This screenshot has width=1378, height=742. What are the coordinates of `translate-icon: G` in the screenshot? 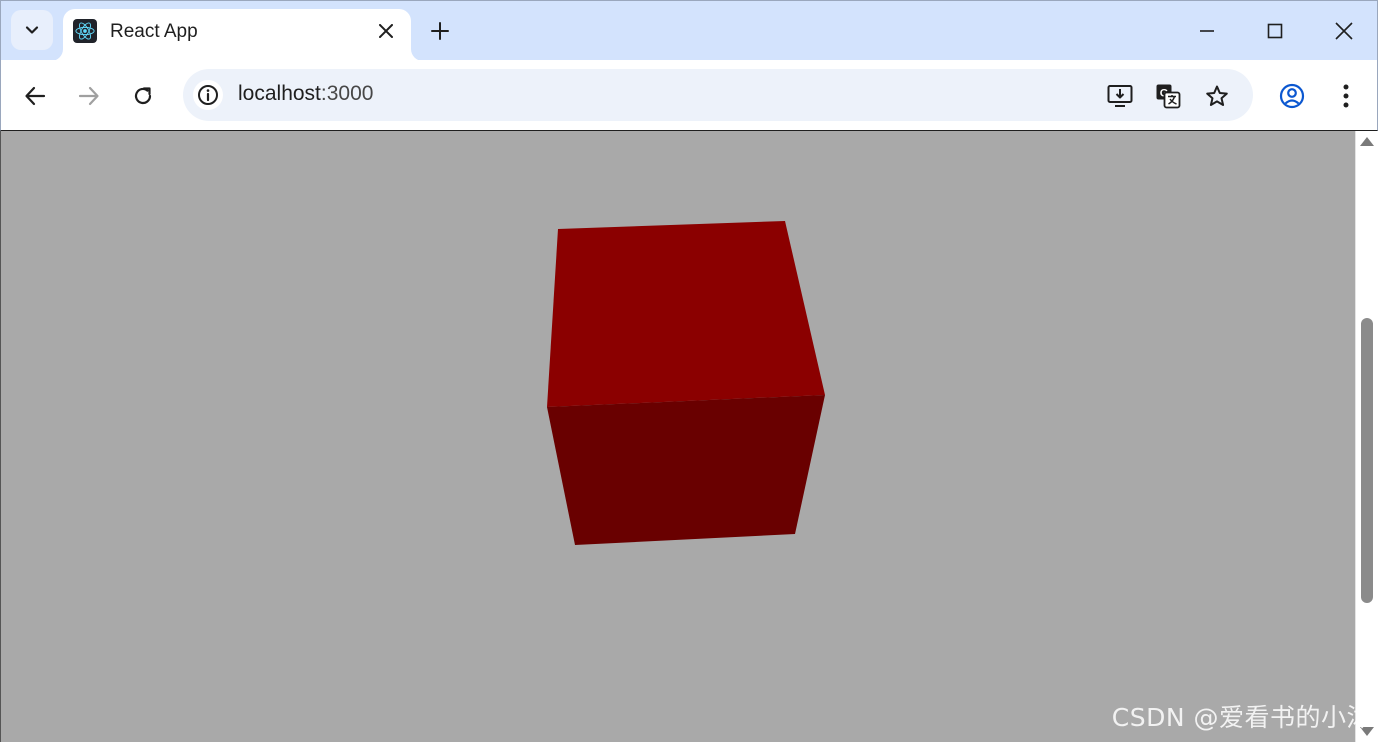 It's located at (1168, 96).